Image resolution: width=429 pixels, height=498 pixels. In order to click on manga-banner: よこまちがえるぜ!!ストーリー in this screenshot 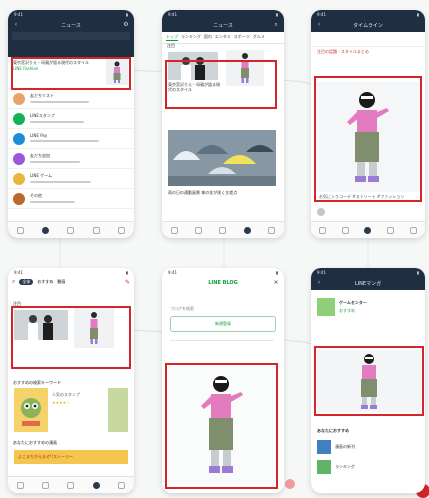, I will do `click(71, 457)`.